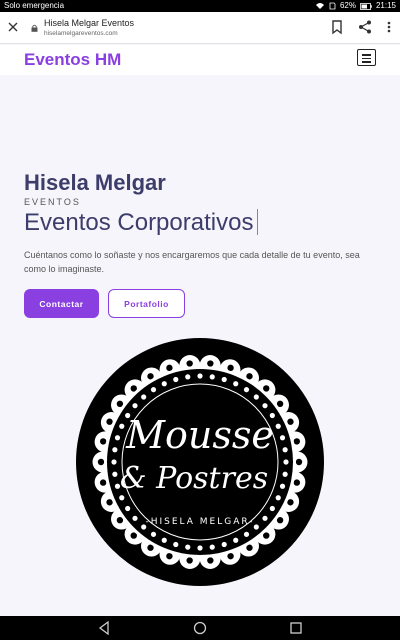  Describe the element at coordinates (52, 202) in the screenshot. I see `hero-kicker: EVENTOS` at that location.